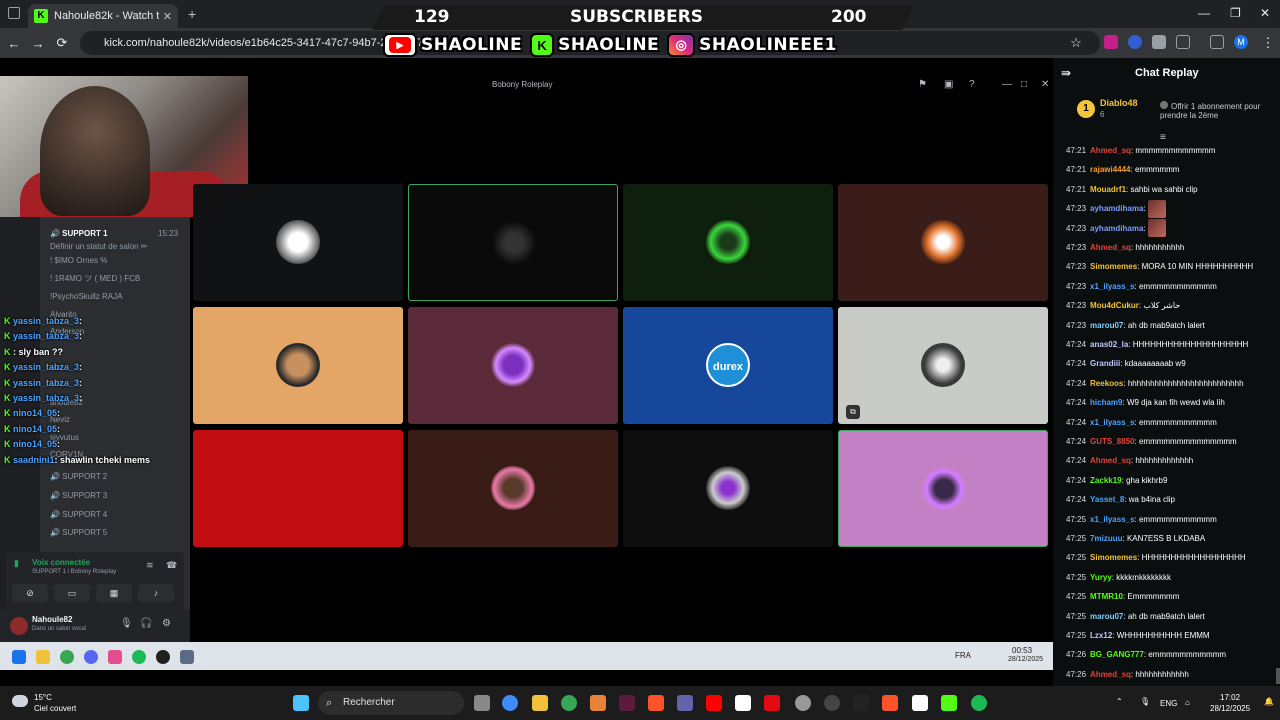  What do you see at coordinates (1117, 654) in the screenshot?
I see `message-username: BG_GANG777` at bounding box center [1117, 654].